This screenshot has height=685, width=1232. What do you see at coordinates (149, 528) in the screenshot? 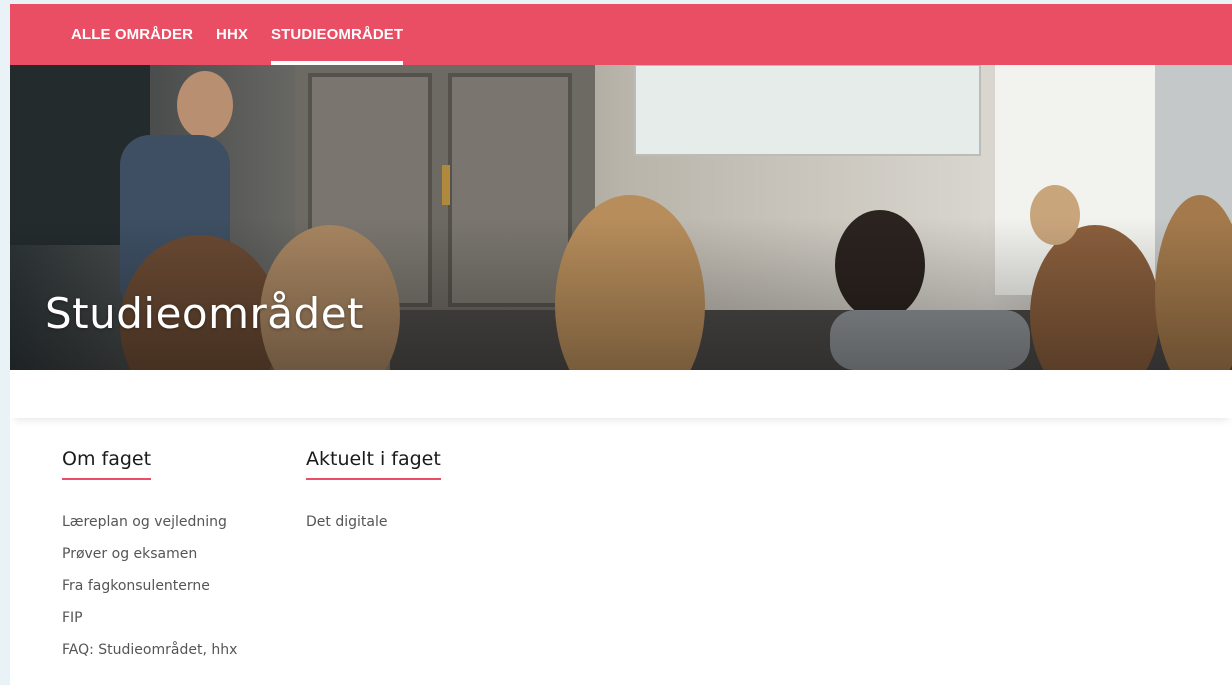
I see `link-laereplan: Læreplan og vejledning` at bounding box center [149, 528].